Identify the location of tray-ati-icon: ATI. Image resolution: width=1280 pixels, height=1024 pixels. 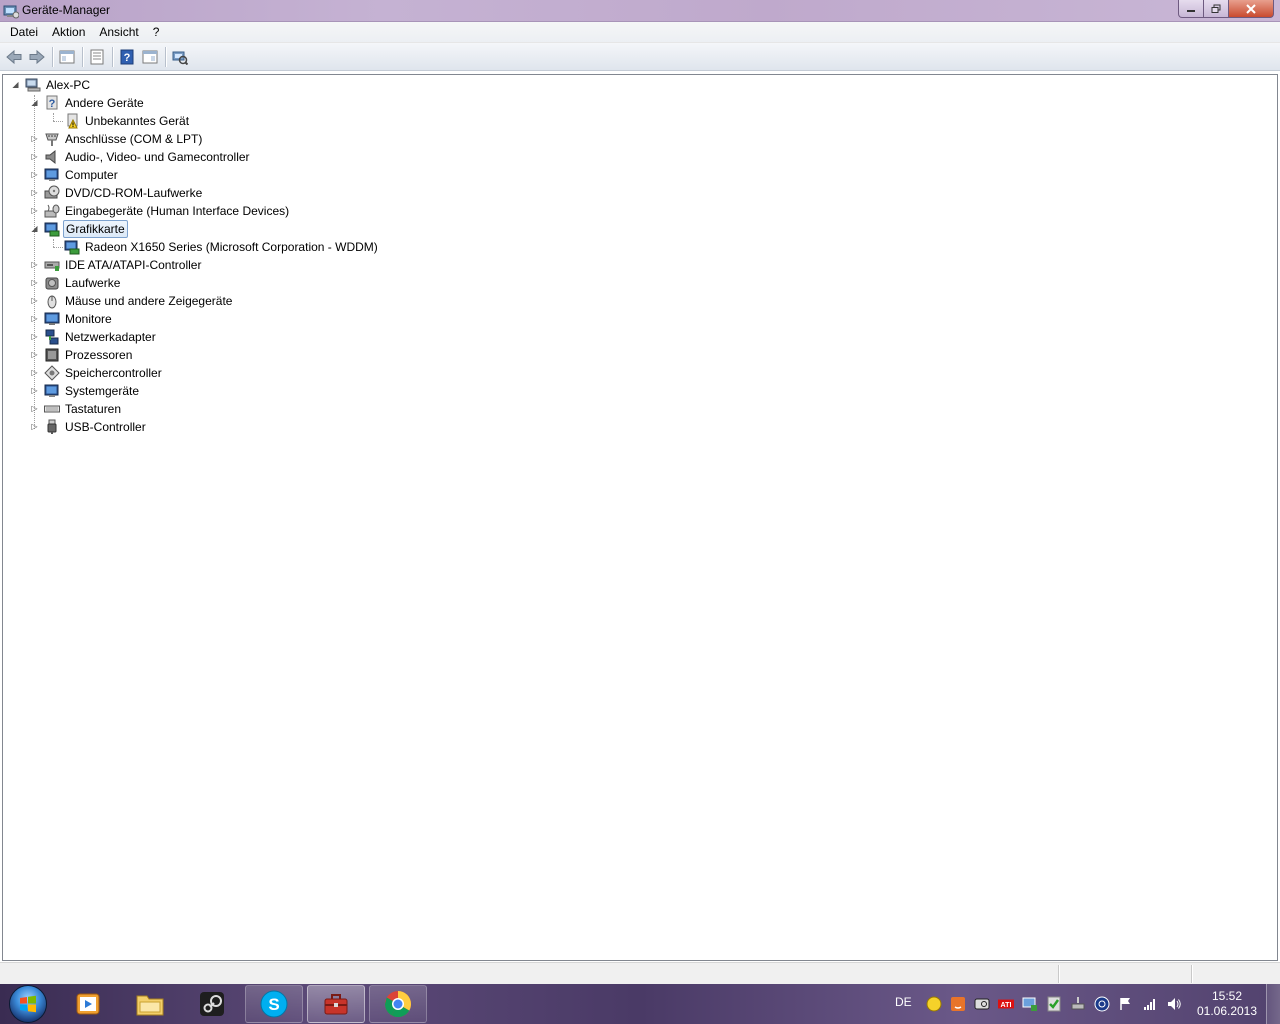
(1006, 1004).